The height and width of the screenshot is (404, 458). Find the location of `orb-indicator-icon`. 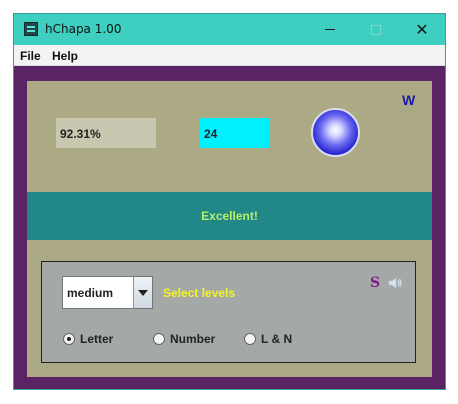

orb-indicator-icon is located at coordinates (335, 132).